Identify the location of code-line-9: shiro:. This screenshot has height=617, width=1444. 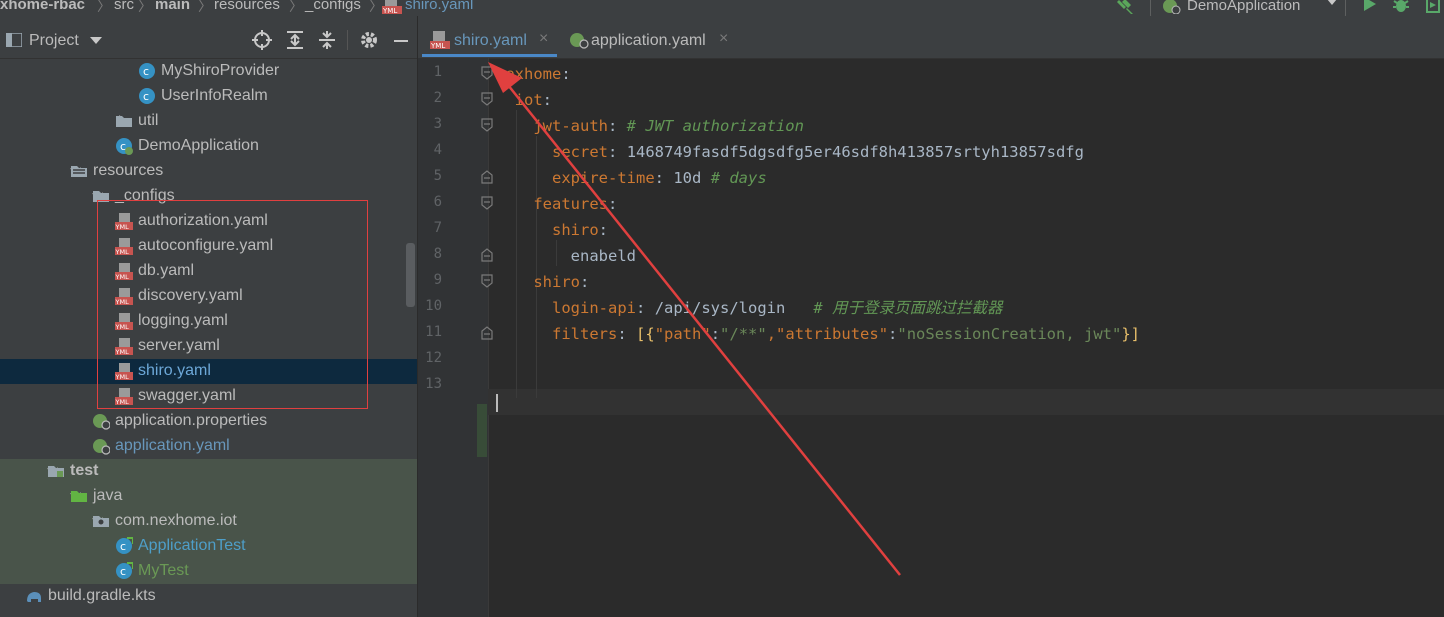
(561, 282).